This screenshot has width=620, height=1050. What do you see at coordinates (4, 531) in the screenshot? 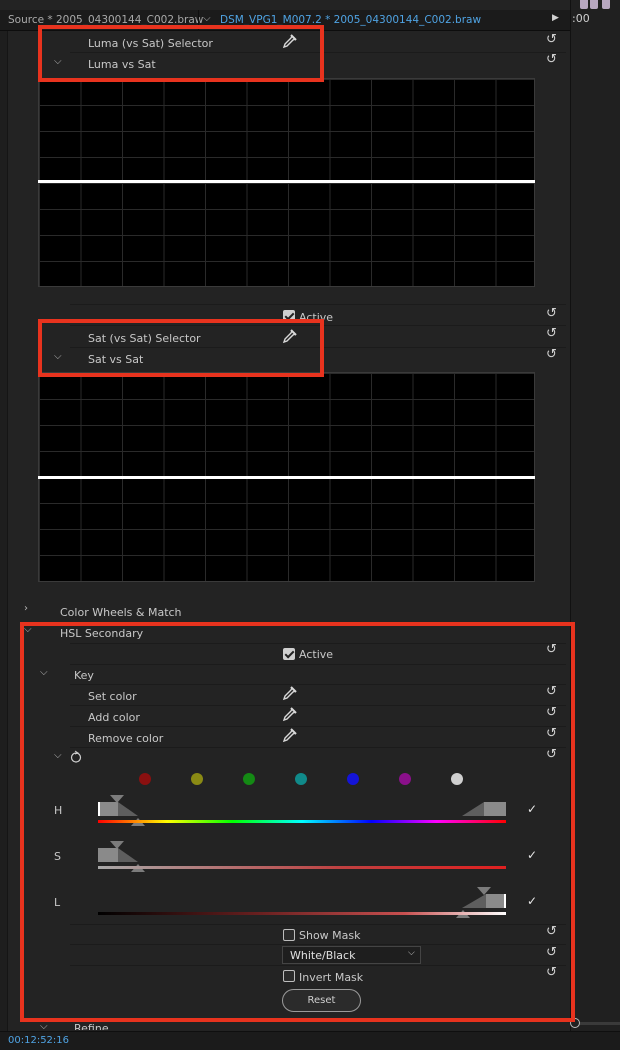
I see `panel-left-edge` at bounding box center [4, 531].